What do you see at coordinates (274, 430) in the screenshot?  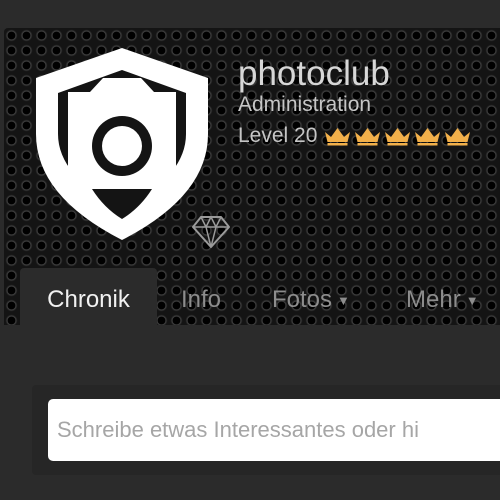 I see `post-input` at bounding box center [274, 430].